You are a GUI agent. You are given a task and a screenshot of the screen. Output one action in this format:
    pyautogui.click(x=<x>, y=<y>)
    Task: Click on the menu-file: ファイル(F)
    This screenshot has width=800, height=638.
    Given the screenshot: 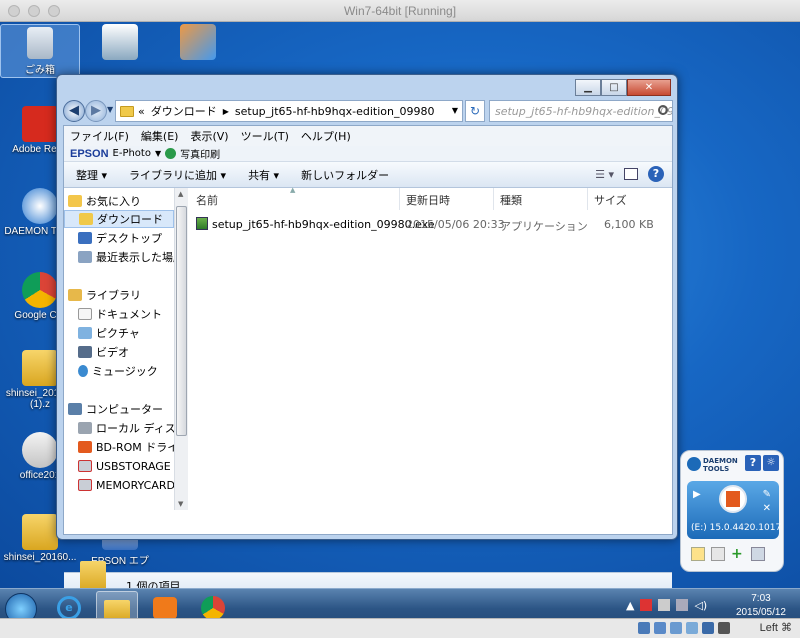 What is the action you would take?
    pyautogui.click(x=99, y=136)
    